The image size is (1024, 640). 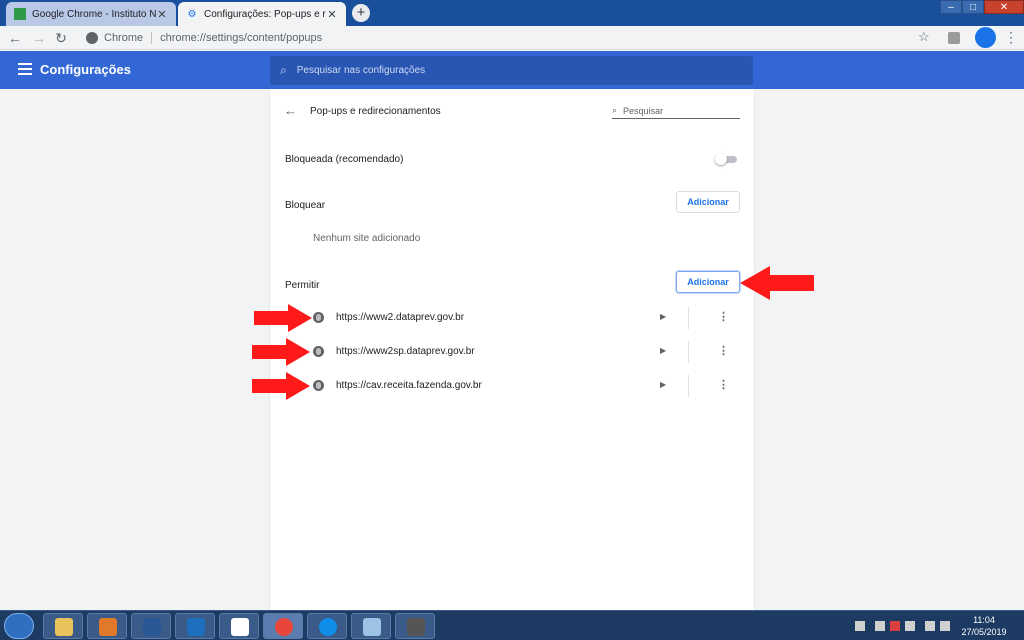 I want to click on omnibox-url: chrome://settings/content/popups, so click(x=241, y=38).